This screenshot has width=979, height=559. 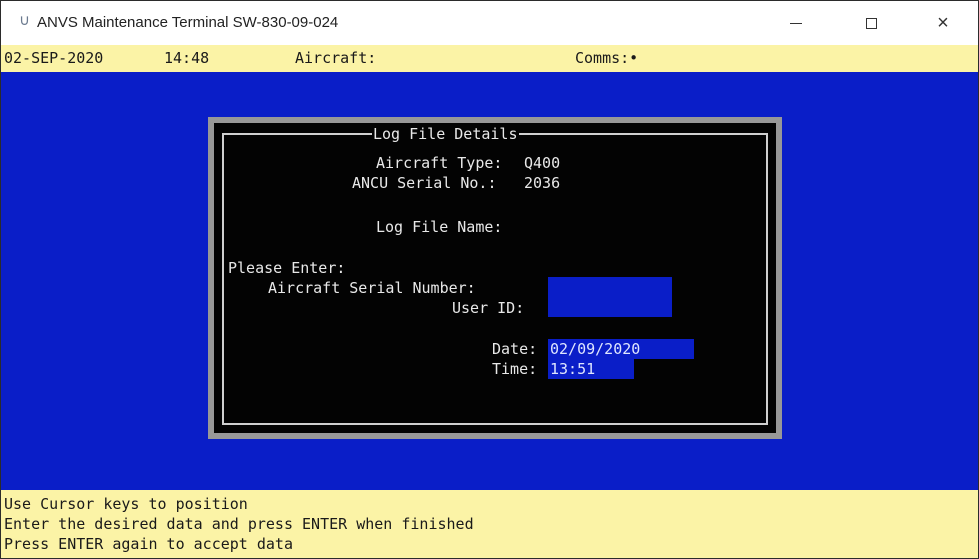 I want to click on maximize-icon, so click(x=871, y=23).